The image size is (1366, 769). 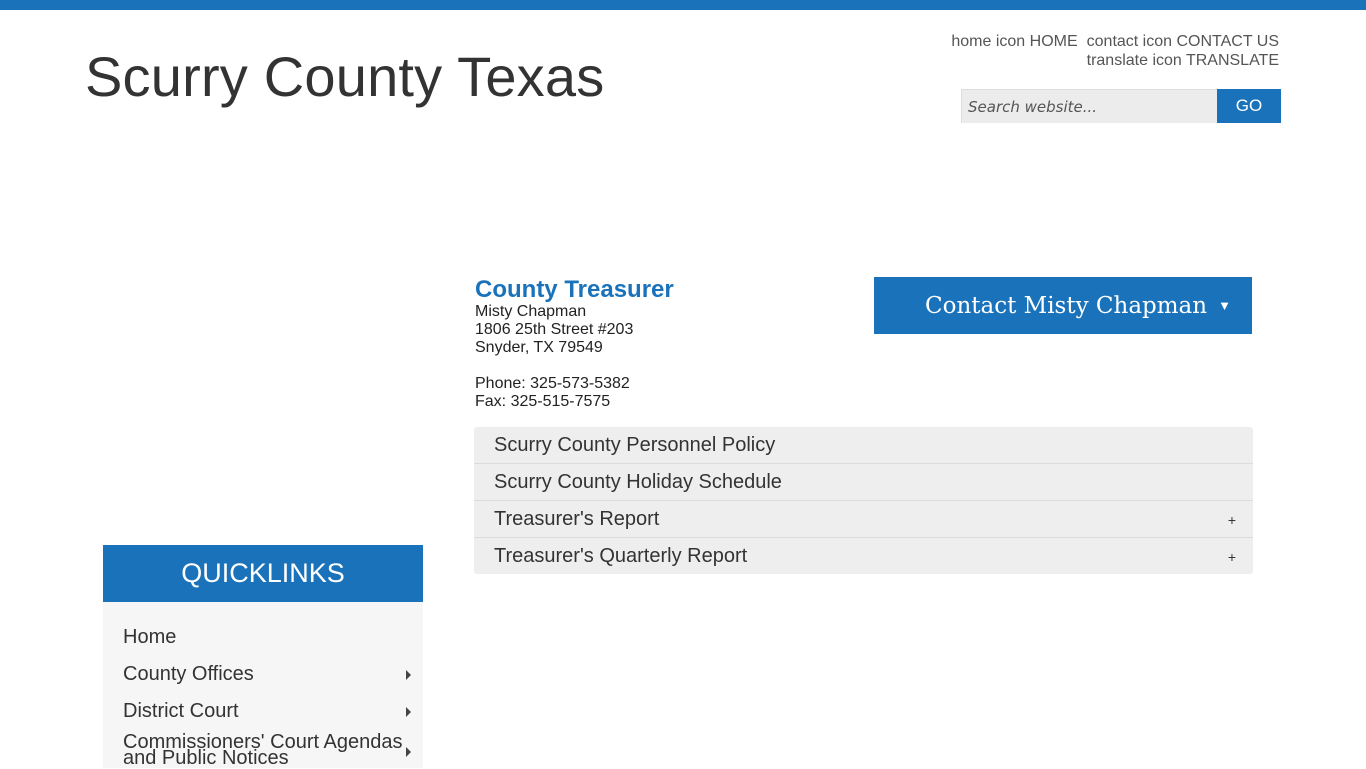 What do you see at coordinates (863, 445) in the screenshot?
I see `document-item-personnel-policy: Scurry County Personnel Policy` at bounding box center [863, 445].